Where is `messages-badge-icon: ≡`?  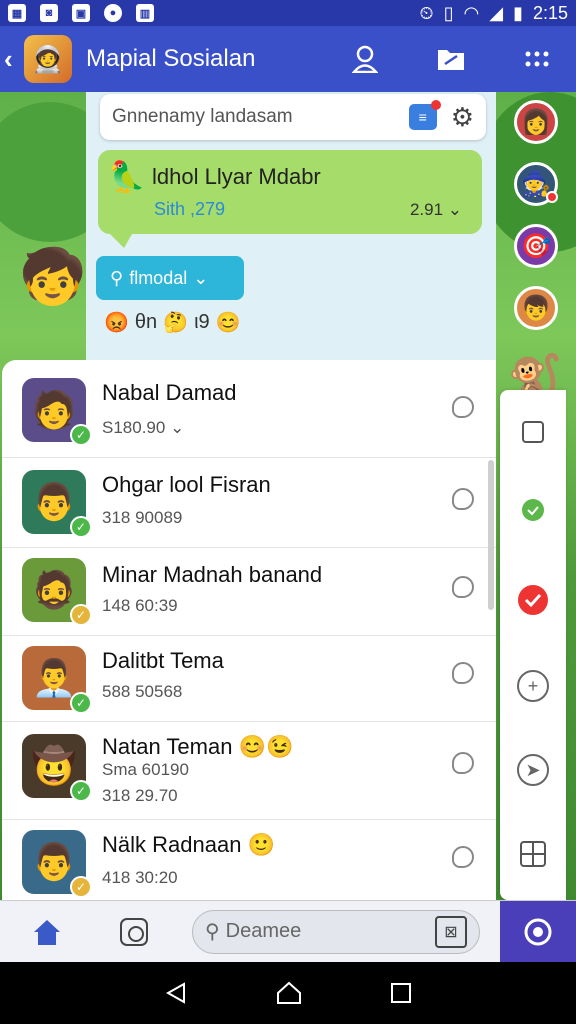 messages-badge-icon: ≡ is located at coordinates (424, 115).